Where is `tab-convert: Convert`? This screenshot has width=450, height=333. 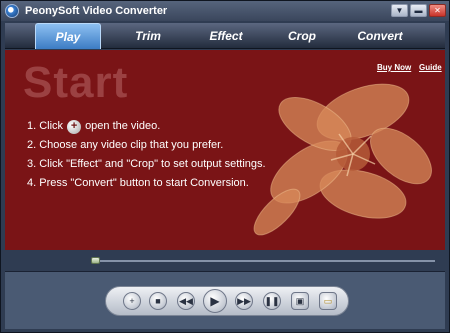
tab-convert: Convert is located at coordinates (380, 36).